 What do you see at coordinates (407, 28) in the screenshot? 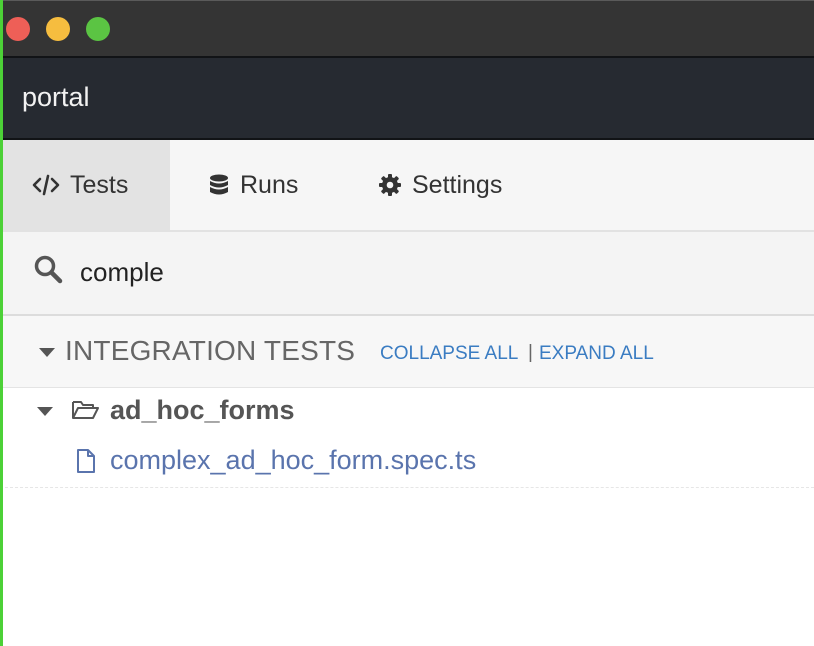
I see `title-bar` at bounding box center [407, 28].